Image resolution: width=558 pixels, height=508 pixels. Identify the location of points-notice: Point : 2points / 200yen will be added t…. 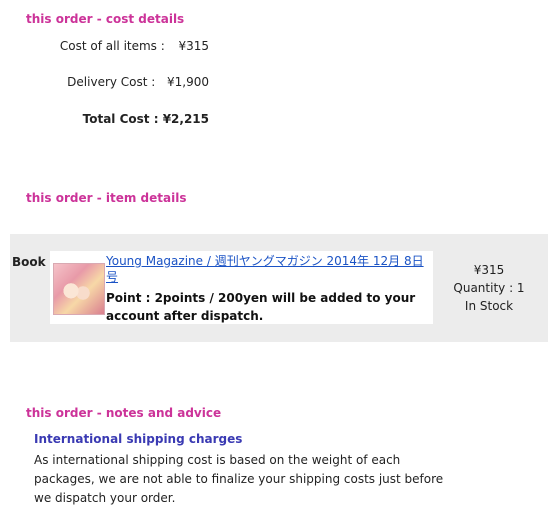
(261, 307).